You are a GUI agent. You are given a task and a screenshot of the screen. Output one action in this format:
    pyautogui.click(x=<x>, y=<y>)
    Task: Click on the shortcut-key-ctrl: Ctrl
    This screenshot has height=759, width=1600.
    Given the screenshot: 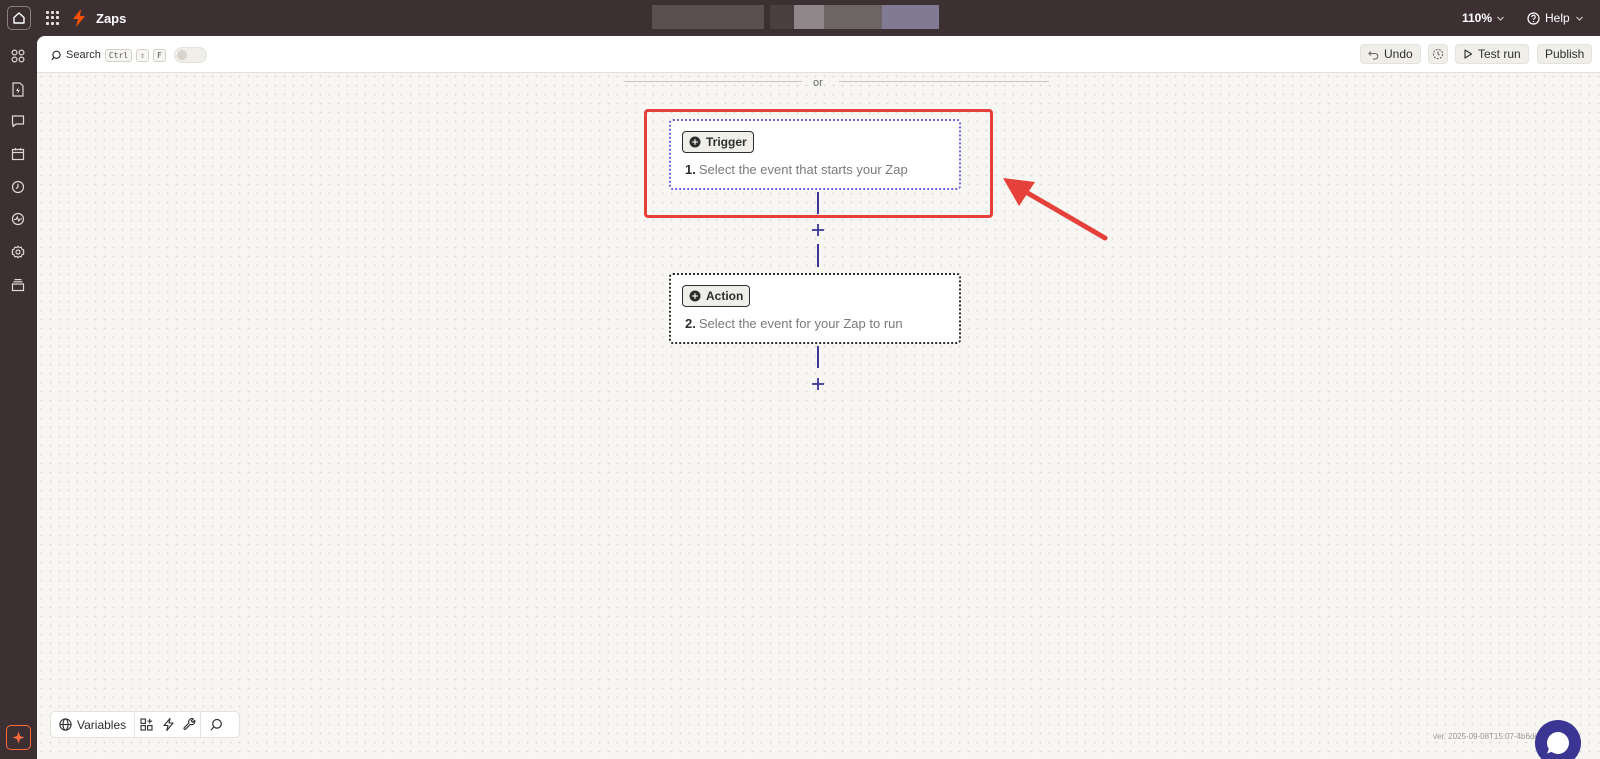 What is the action you would take?
    pyautogui.click(x=118, y=55)
    